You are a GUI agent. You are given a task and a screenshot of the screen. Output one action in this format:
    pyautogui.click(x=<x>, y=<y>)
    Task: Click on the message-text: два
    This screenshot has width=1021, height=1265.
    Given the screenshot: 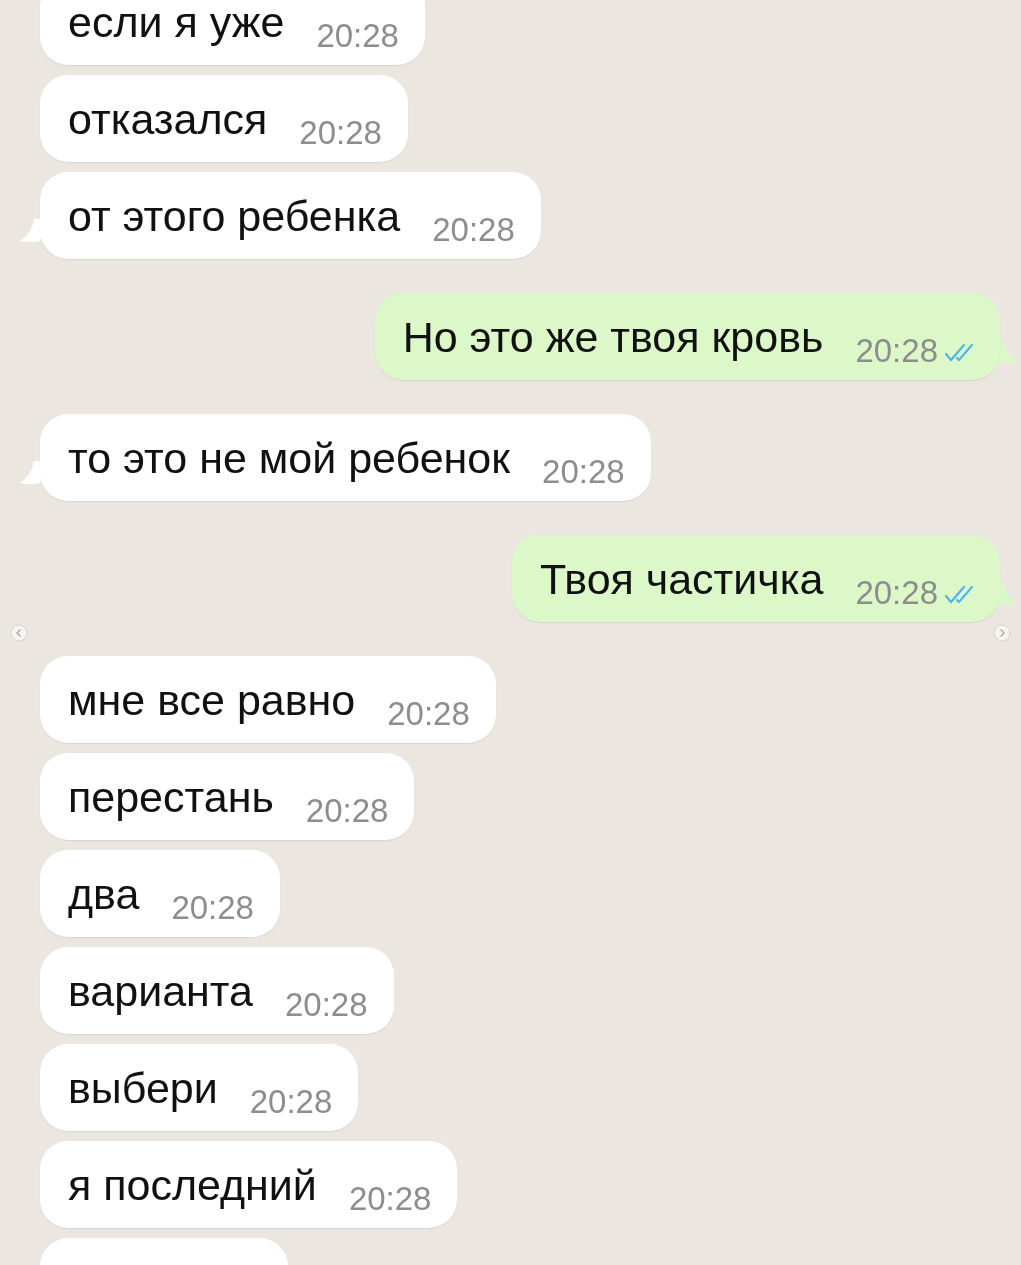 What is the action you would take?
    pyautogui.click(x=104, y=894)
    